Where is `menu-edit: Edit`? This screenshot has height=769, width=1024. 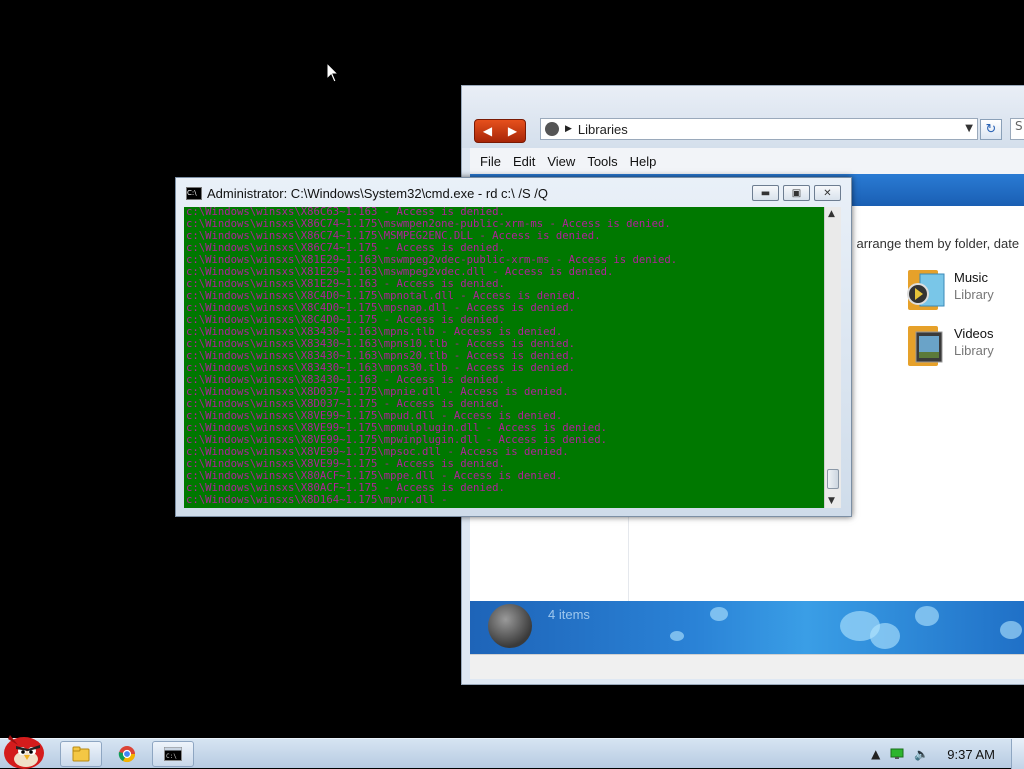 menu-edit: Edit is located at coordinates (524, 161).